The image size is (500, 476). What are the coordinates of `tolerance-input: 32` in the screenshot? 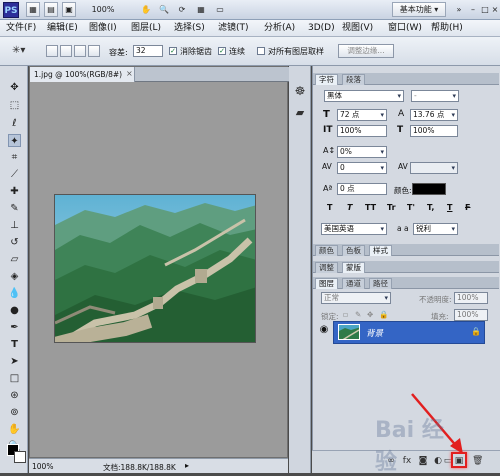 It's located at (148, 51).